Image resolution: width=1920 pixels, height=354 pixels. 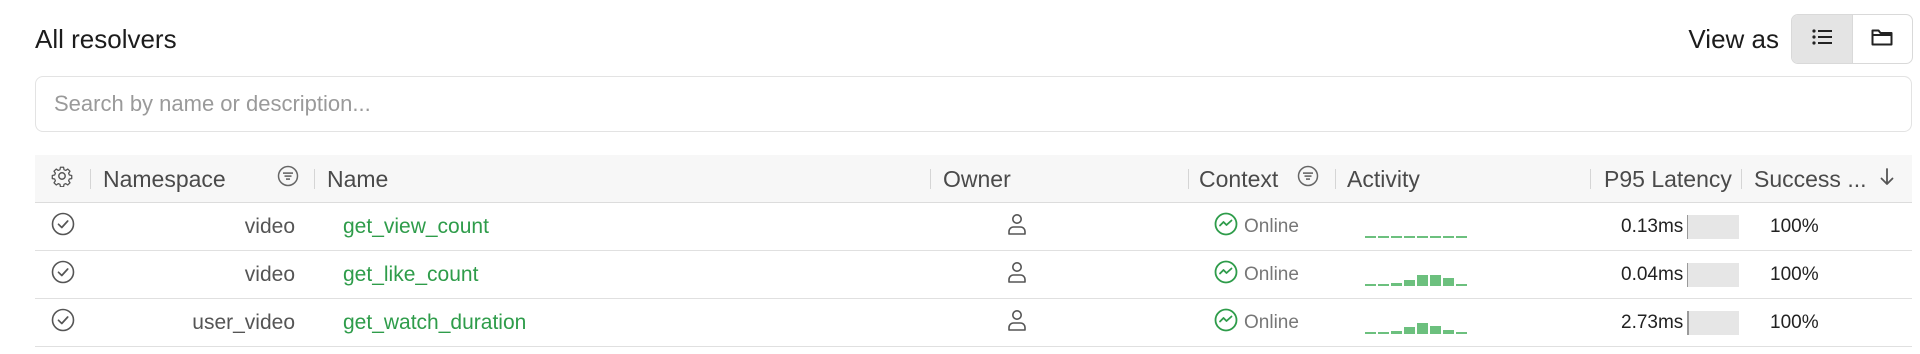 What do you see at coordinates (106, 39) in the screenshot?
I see `page-title: All resolvers` at bounding box center [106, 39].